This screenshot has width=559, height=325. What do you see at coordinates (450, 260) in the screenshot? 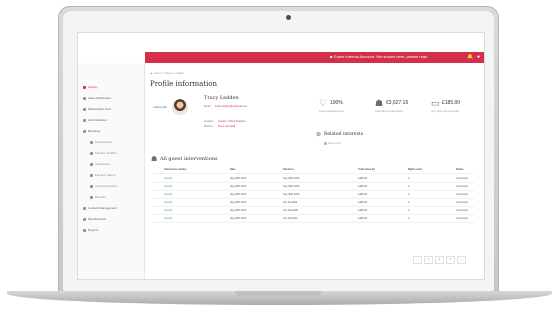
I see `pagination-button: 3` at bounding box center [450, 260].